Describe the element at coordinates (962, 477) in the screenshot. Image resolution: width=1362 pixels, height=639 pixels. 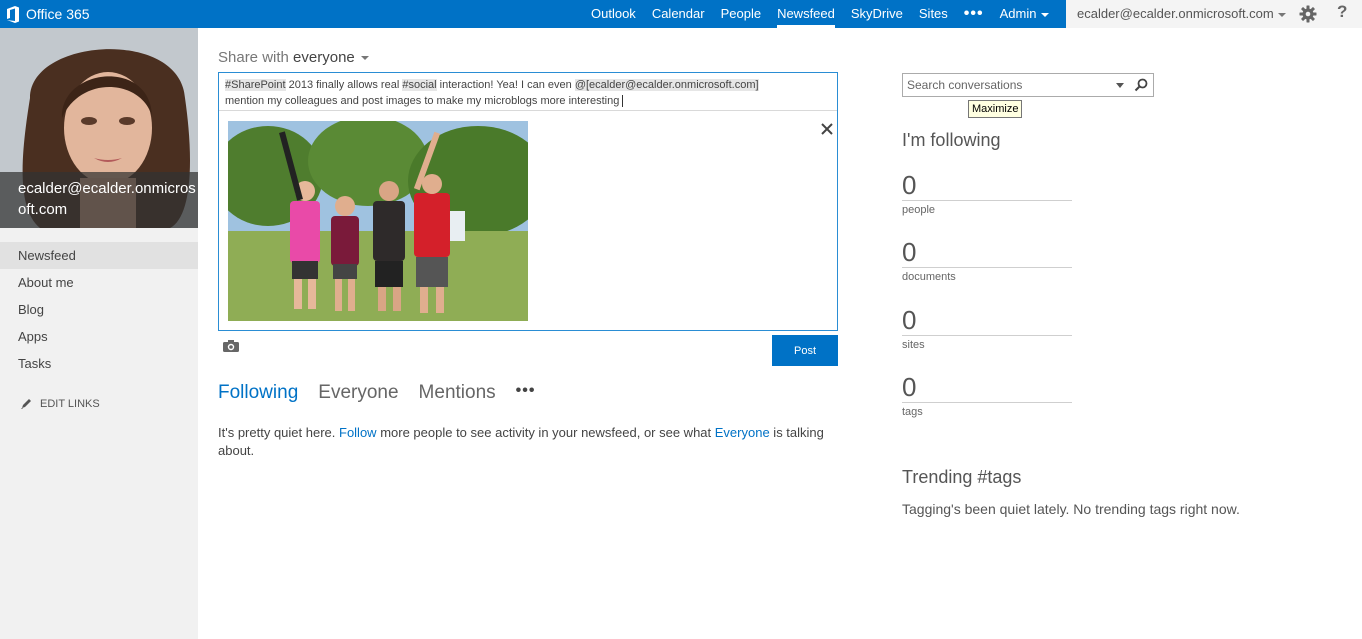
I see `trending-title: Trending #tags` at that location.